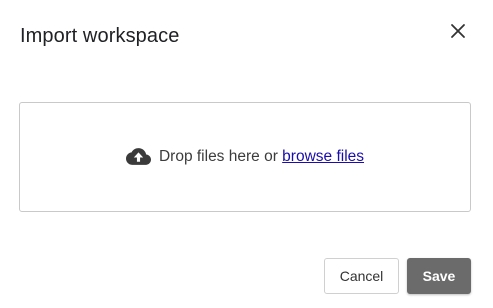  I want to click on browse-files-link: browse files, so click(323, 156).